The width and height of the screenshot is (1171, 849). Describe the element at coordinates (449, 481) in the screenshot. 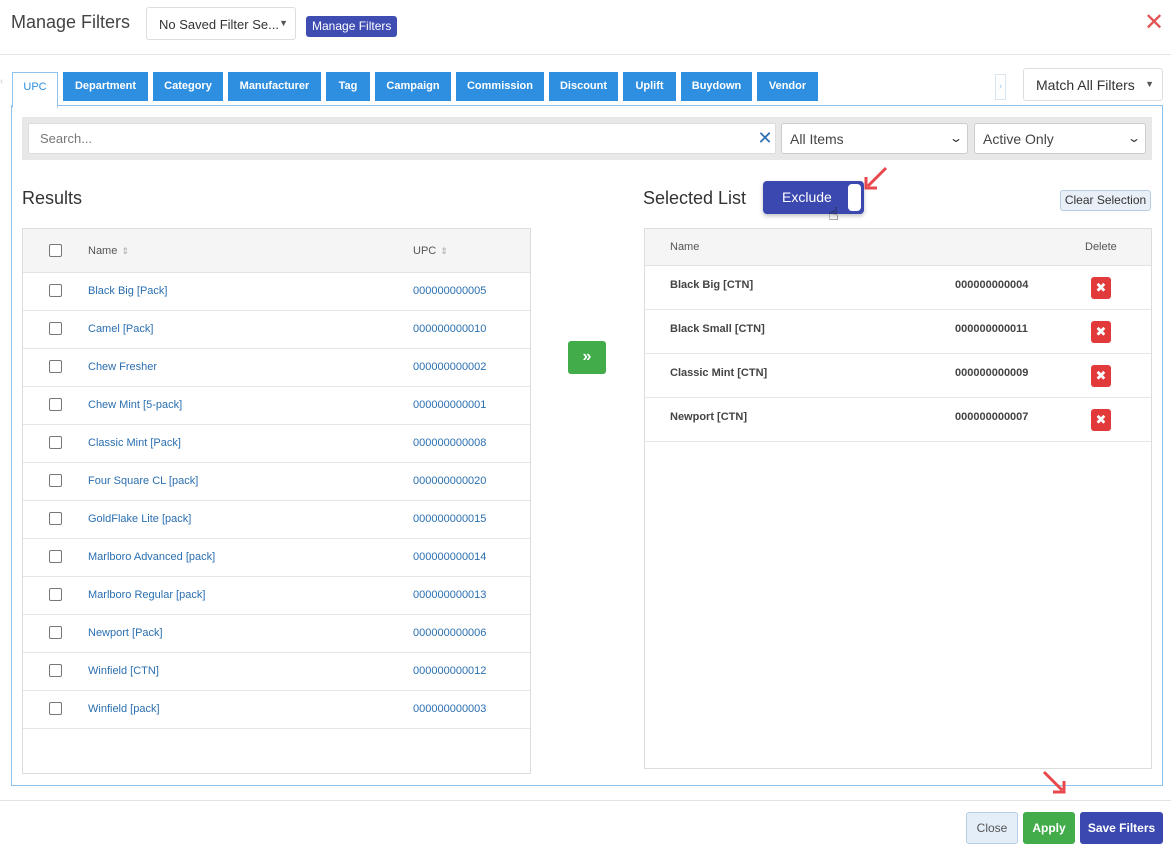

I see `item-upc-link: 000000000020` at that location.